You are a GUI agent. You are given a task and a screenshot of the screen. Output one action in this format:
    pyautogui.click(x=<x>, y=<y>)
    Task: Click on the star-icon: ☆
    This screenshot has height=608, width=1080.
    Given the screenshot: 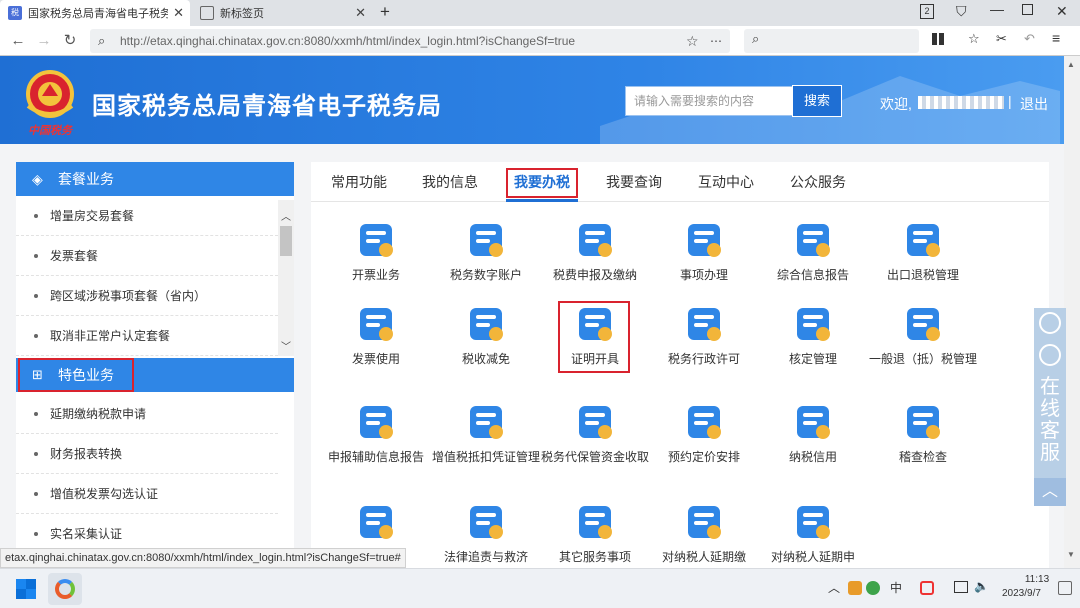 What is the action you would take?
    pyautogui.click(x=692, y=41)
    